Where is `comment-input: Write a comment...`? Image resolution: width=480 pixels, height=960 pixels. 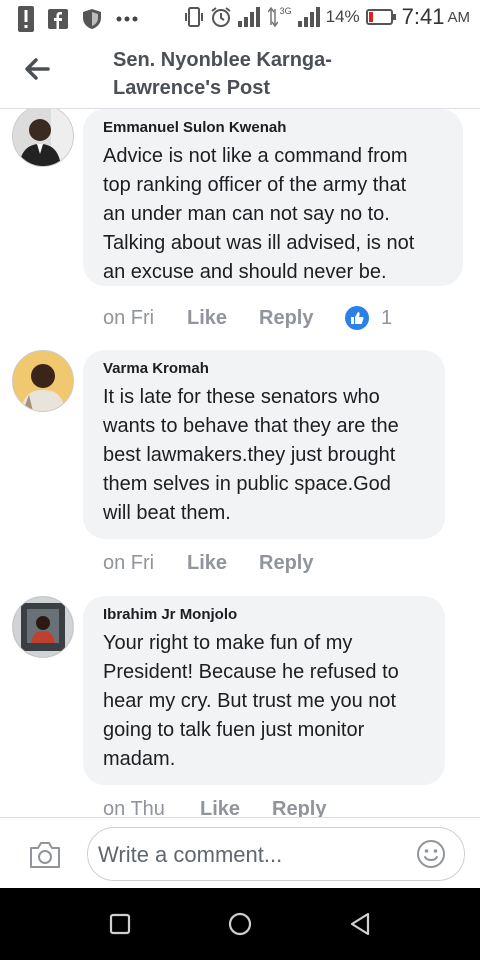 comment-input: Write a comment... is located at coordinates (276, 854).